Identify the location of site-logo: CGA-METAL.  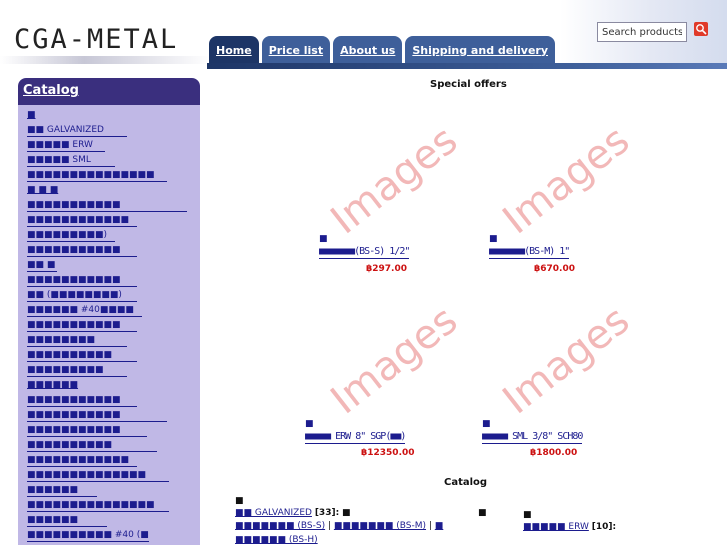
(96, 39).